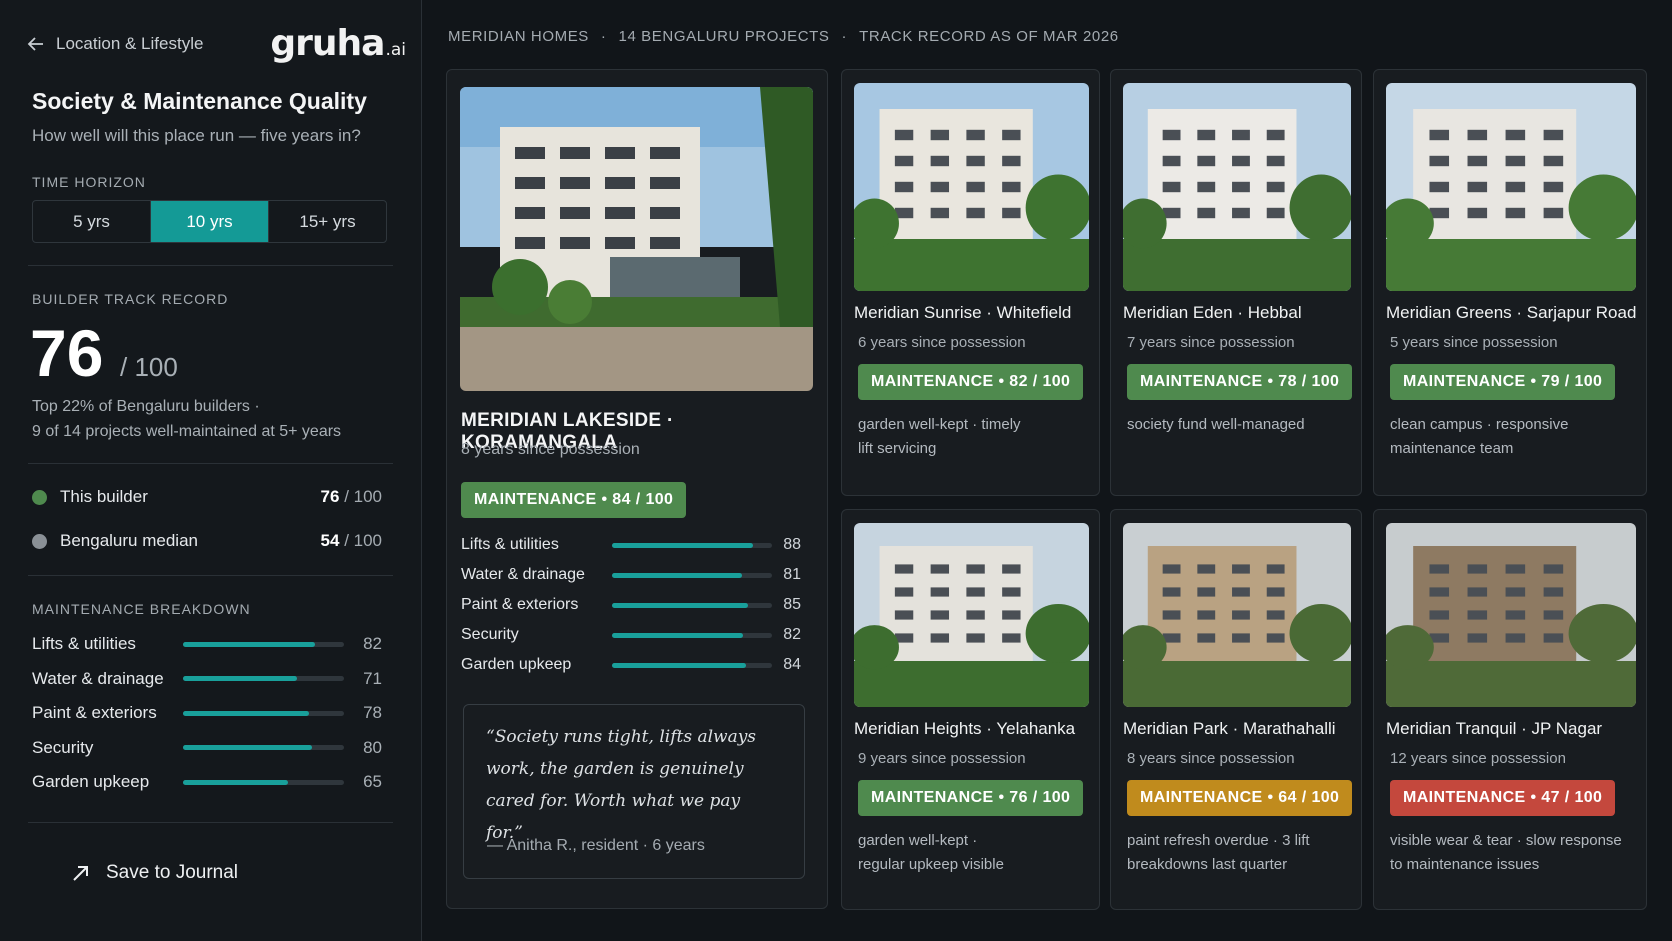  What do you see at coordinates (1452, 448) in the screenshot?
I see `note-line: maintenance team` at bounding box center [1452, 448].